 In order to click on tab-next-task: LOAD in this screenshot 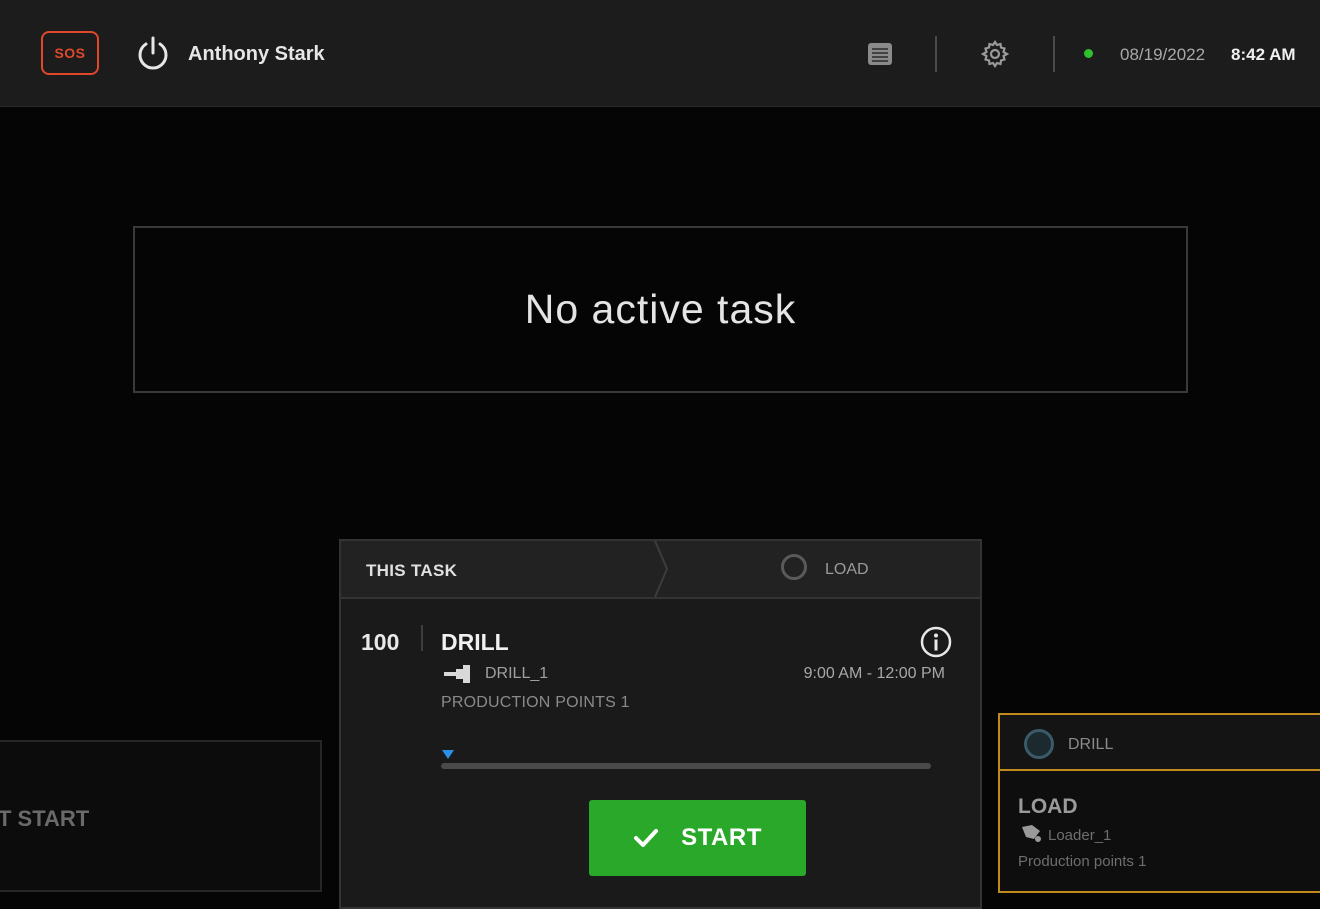, I will do `click(847, 570)`.